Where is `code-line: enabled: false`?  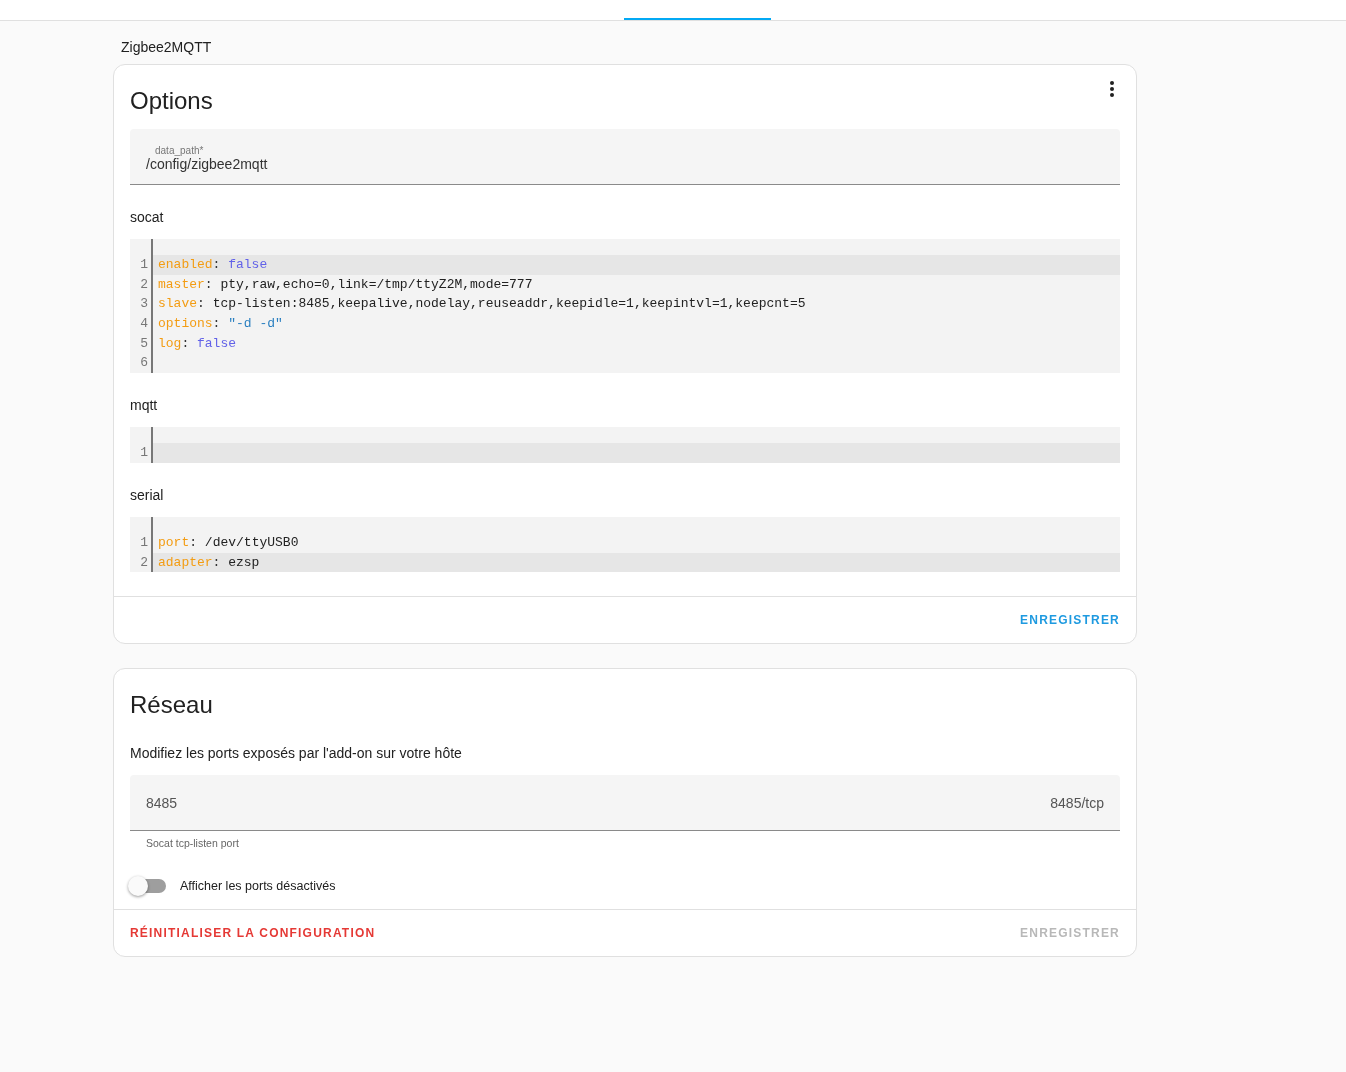 code-line: enabled: false is located at coordinates (213, 265).